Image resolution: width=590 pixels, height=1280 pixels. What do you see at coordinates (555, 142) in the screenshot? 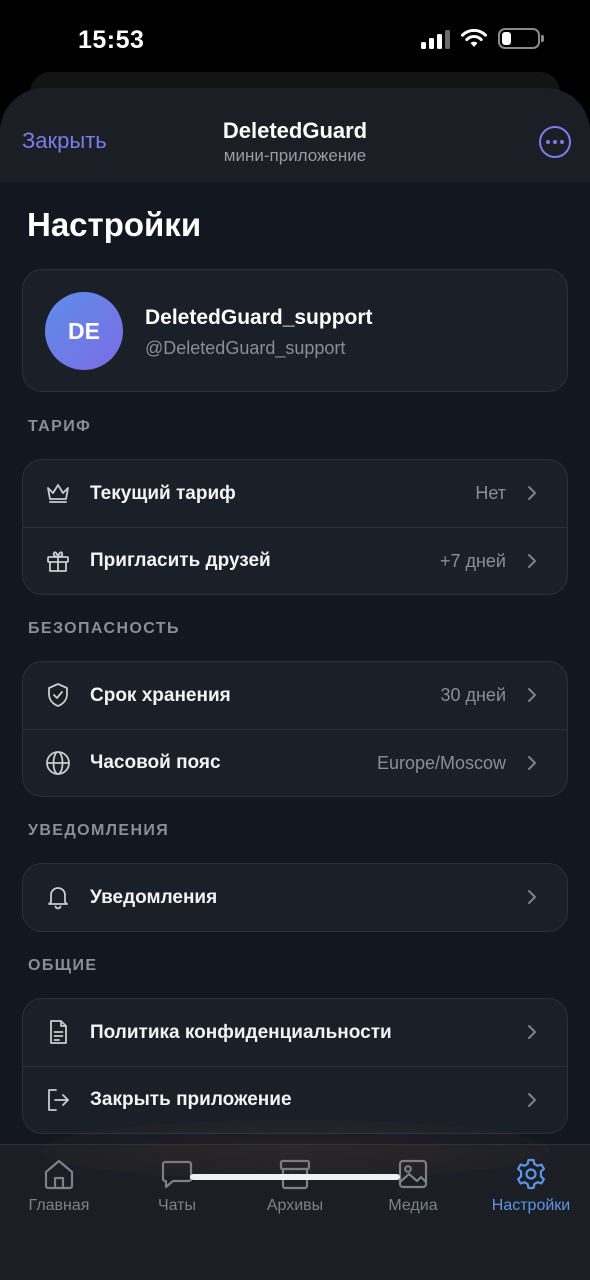
I see `more-icon` at bounding box center [555, 142].